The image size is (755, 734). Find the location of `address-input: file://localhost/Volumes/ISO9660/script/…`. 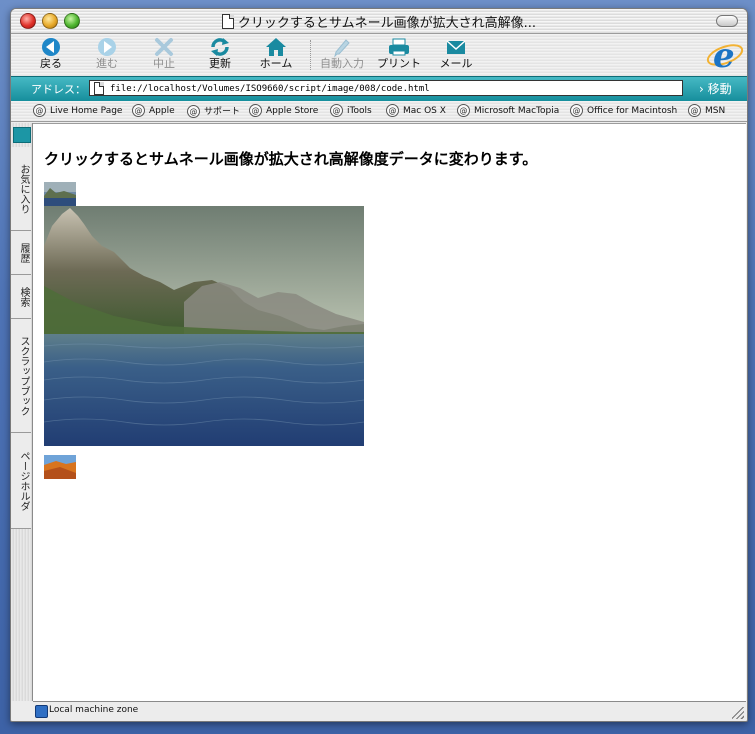

address-input: file://localhost/Volumes/ISO9660/script/… is located at coordinates (386, 88).